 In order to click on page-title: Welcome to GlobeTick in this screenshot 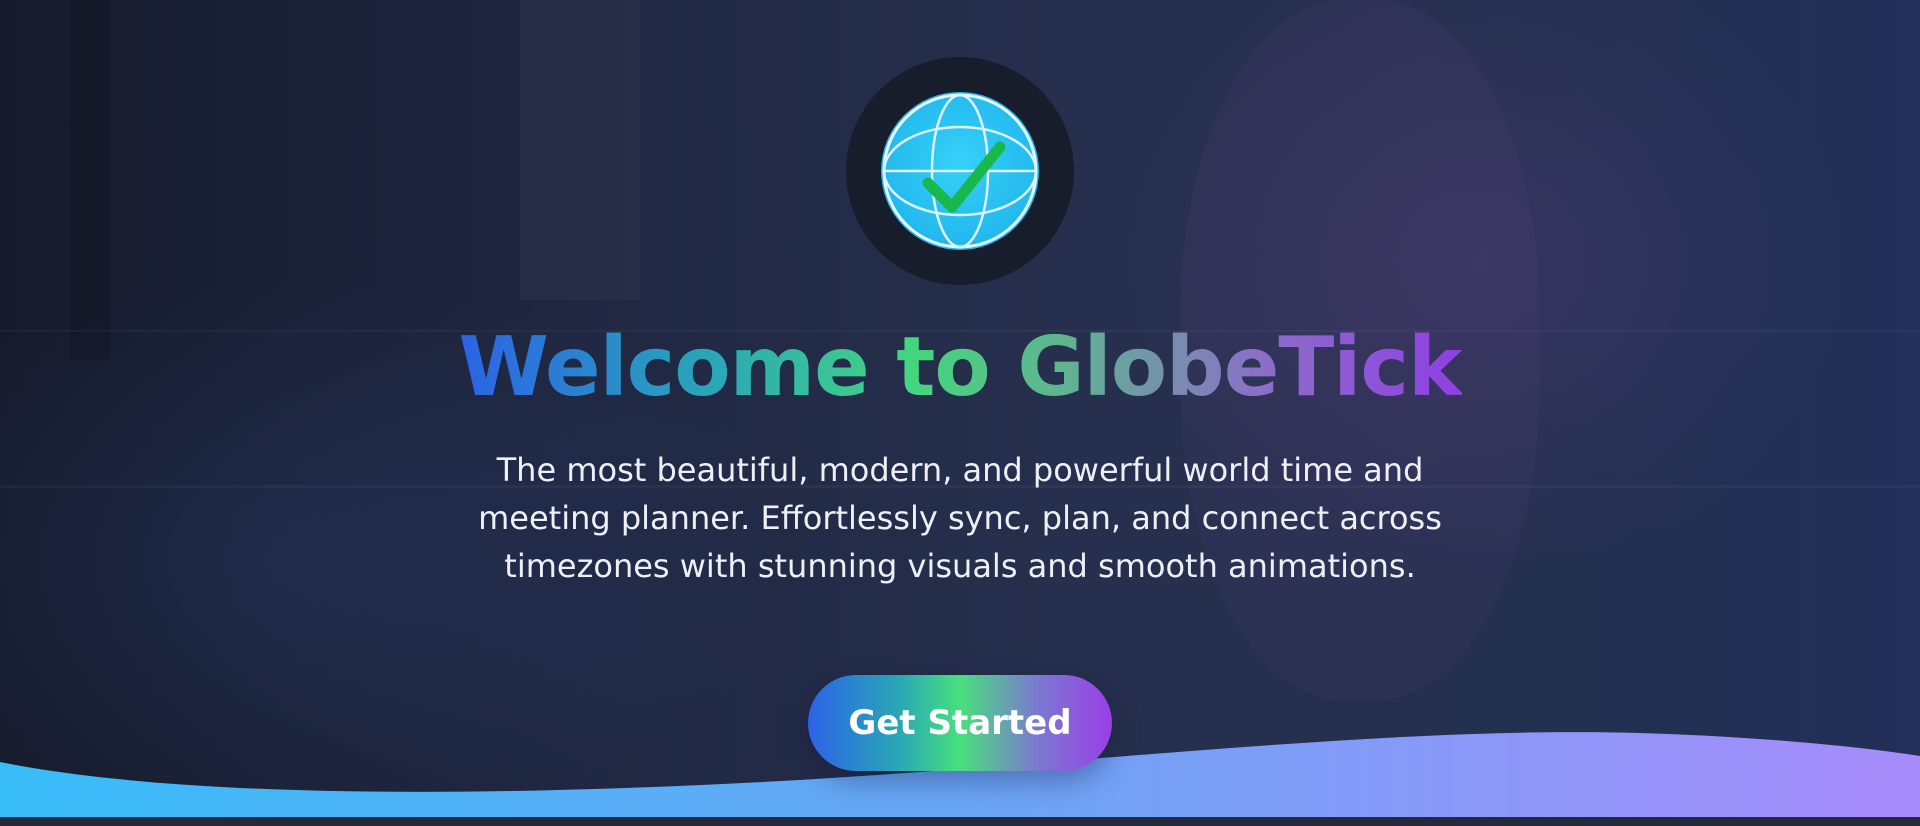, I will do `click(960, 368)`.